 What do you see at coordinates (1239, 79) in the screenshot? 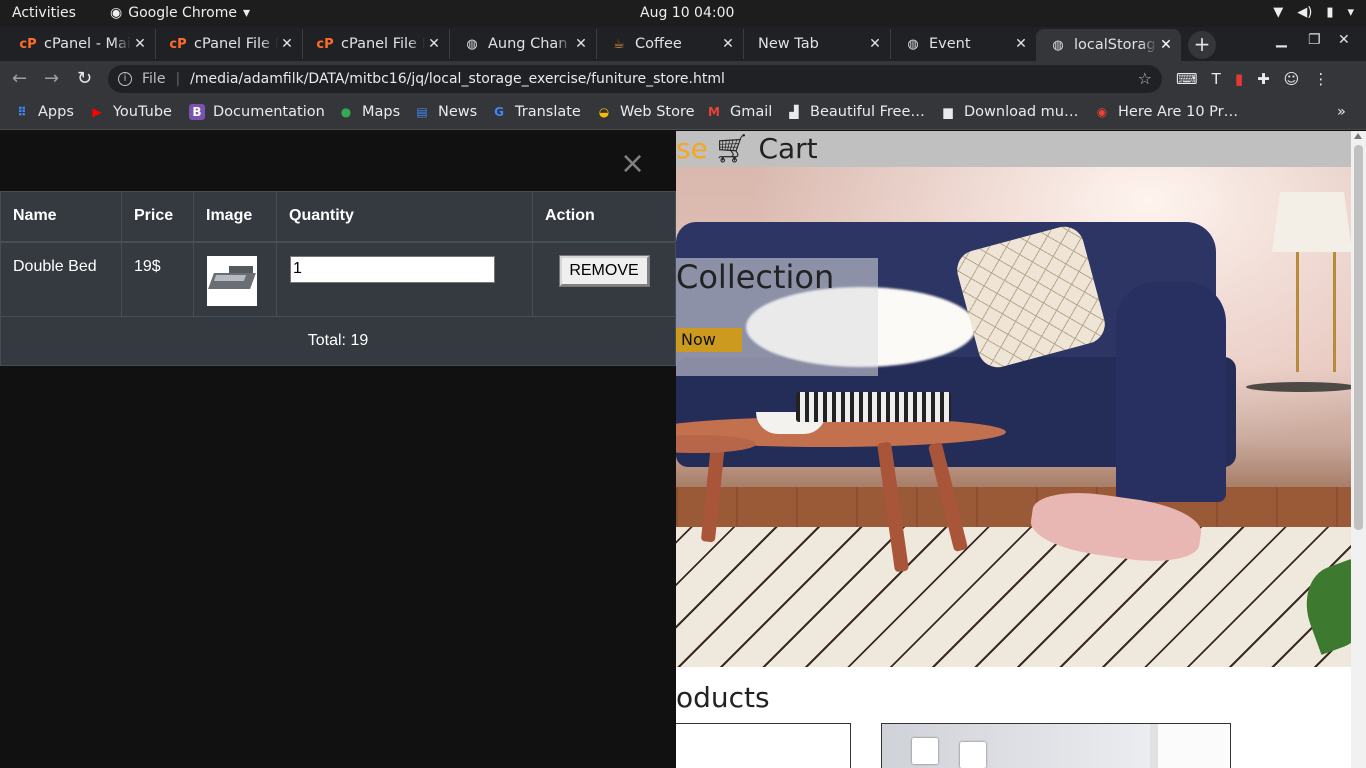
I see `red-extension-icon: ▮` at bounding box center [1239, 79].